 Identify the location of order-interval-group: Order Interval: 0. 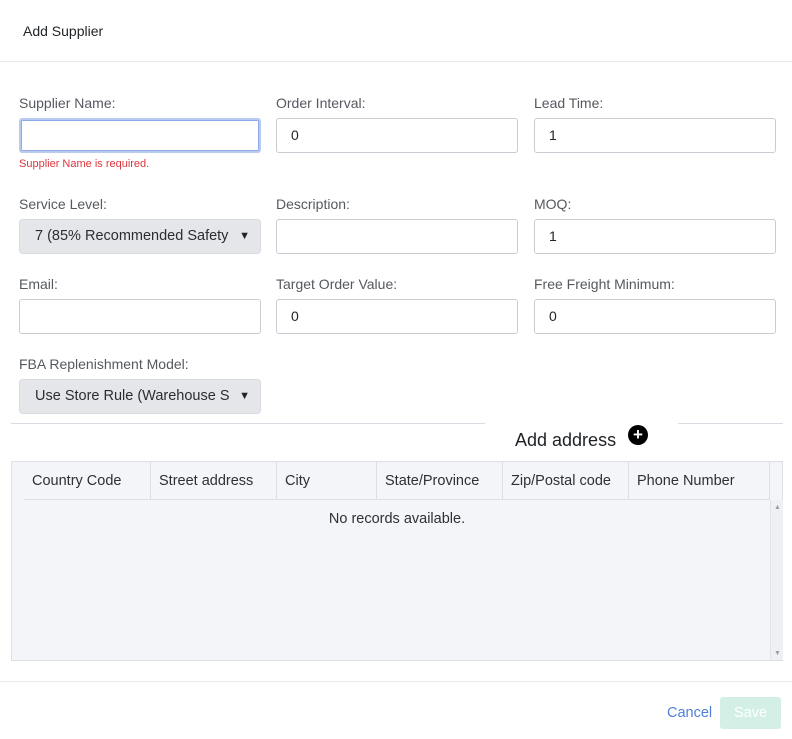
(397, 123).